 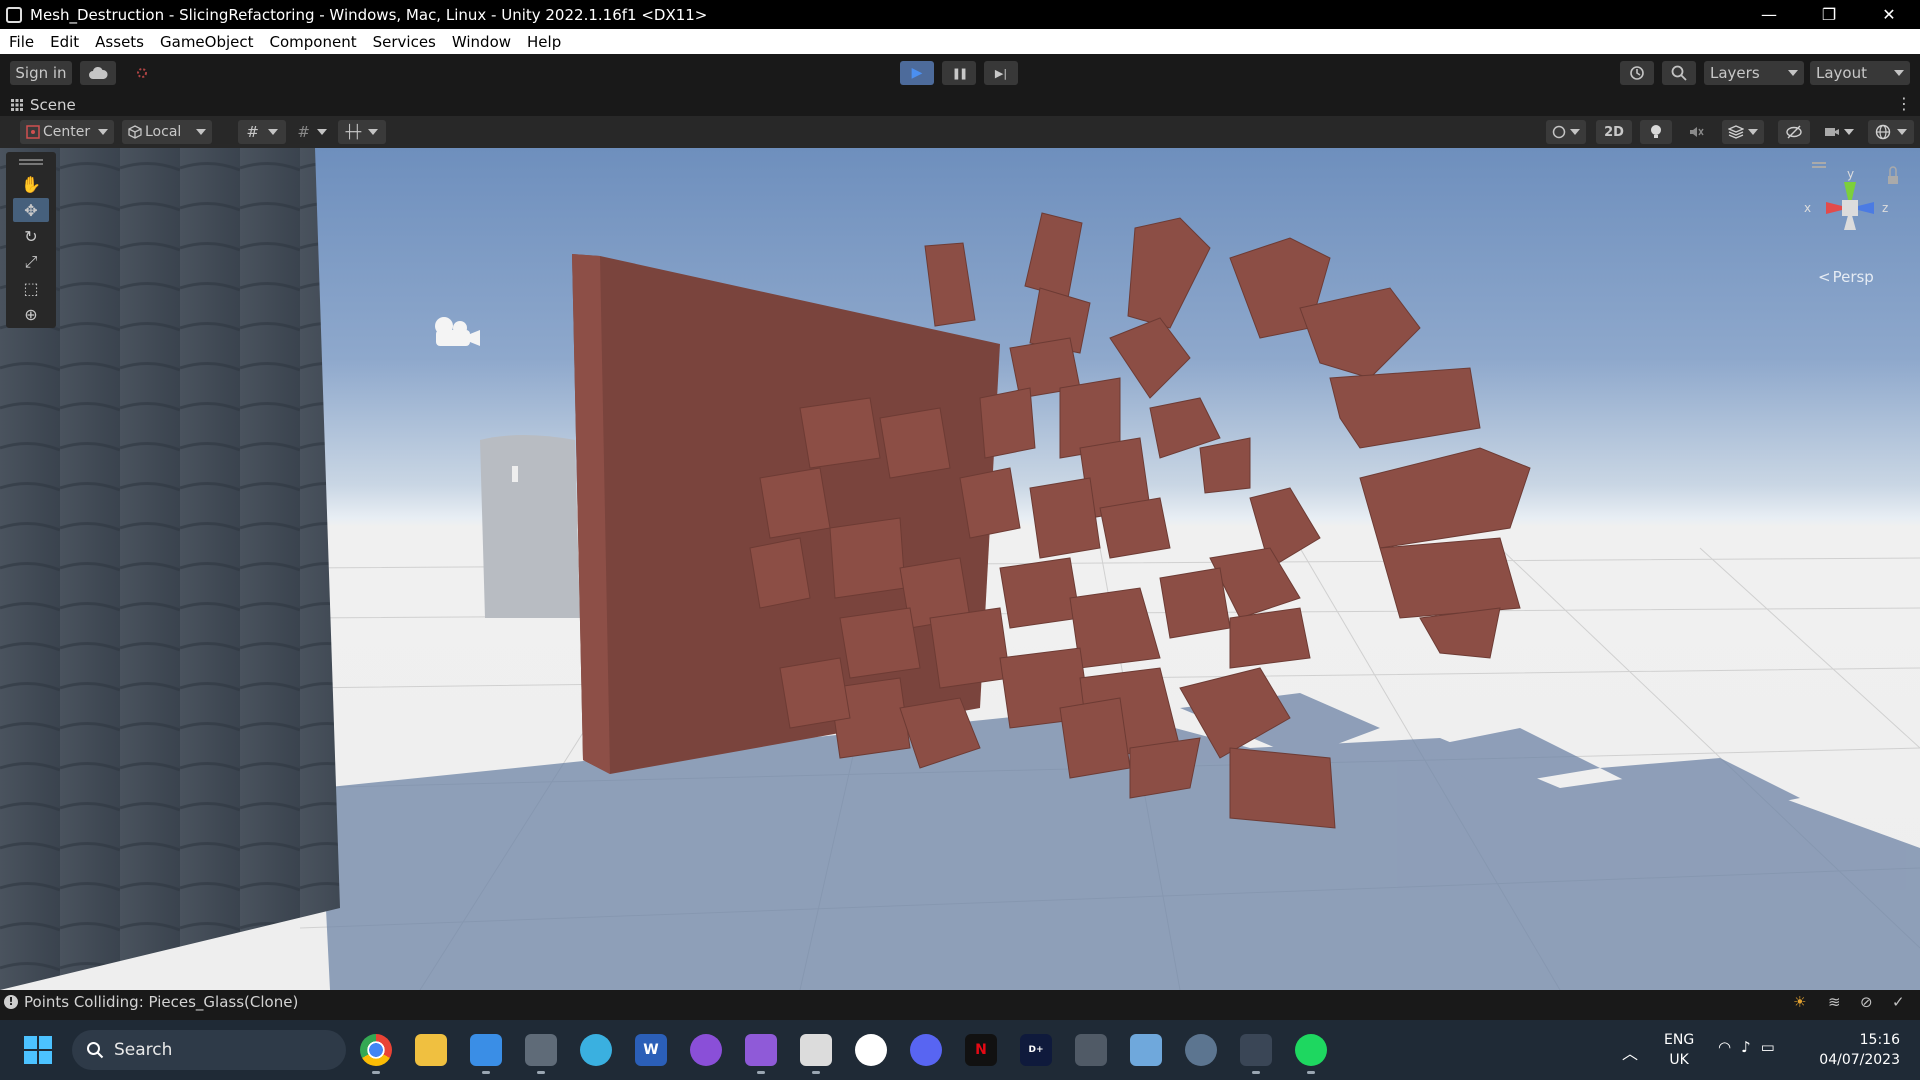 What do you see at coordinates (816, 1054) in the screenshot?
I see `unity-hub-icon` at bounding box center [816, 1054].